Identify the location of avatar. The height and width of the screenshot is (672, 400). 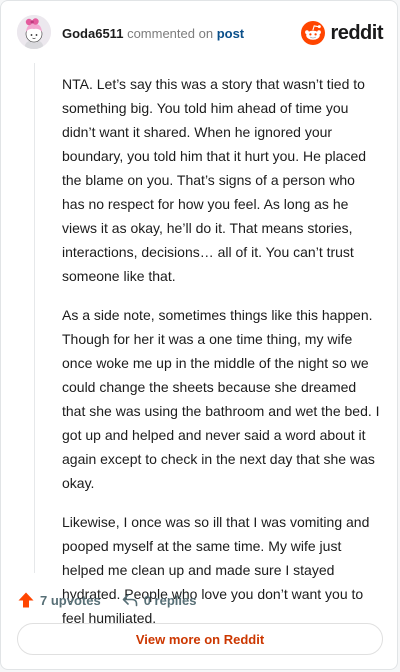
(34, 32).